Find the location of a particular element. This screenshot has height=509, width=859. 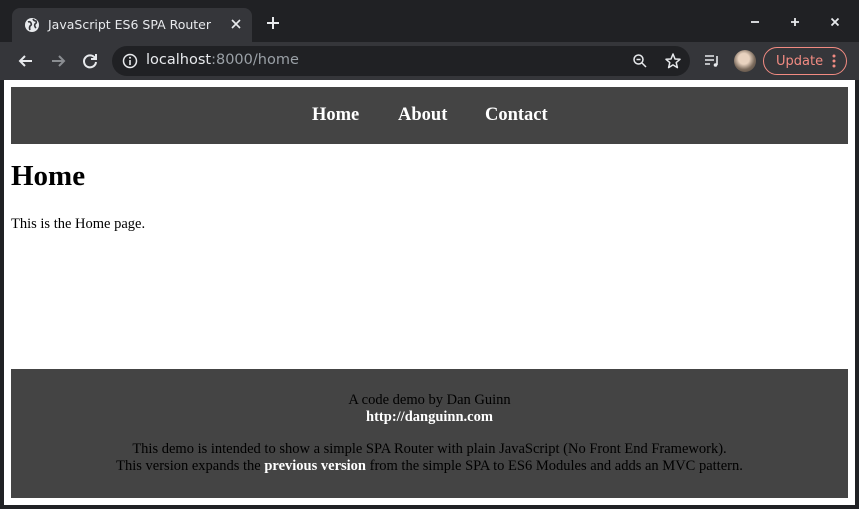

tab-active: JavaScript ES6 SPA Router is located at coordinates (132, 25).